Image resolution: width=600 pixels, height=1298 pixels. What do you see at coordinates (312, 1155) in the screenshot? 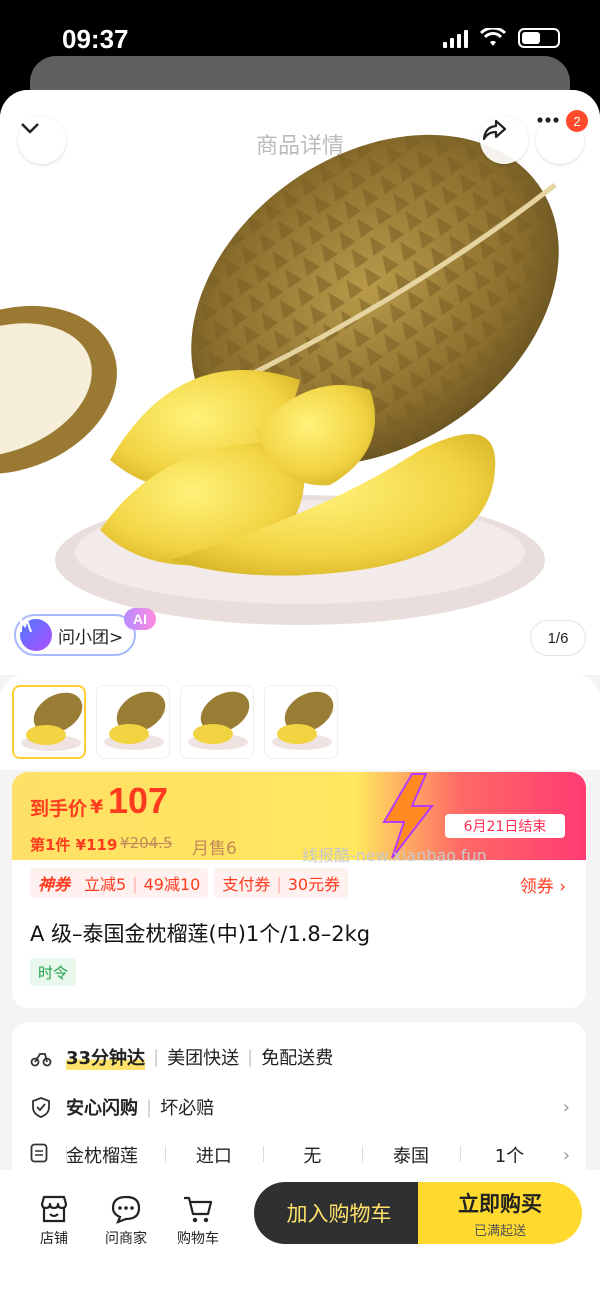
I see `spec-additive: 无` at bounding box center [312, 1155].